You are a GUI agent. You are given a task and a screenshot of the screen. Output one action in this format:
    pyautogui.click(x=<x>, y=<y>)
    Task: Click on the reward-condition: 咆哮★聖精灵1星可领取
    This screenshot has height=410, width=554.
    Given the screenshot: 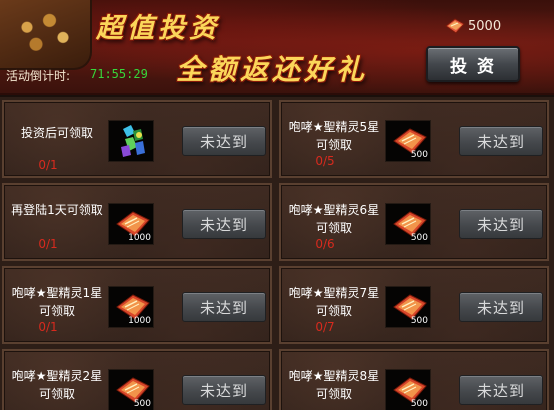 What is the action you would take?
    pyautogui.click(x=57, y=302)
    